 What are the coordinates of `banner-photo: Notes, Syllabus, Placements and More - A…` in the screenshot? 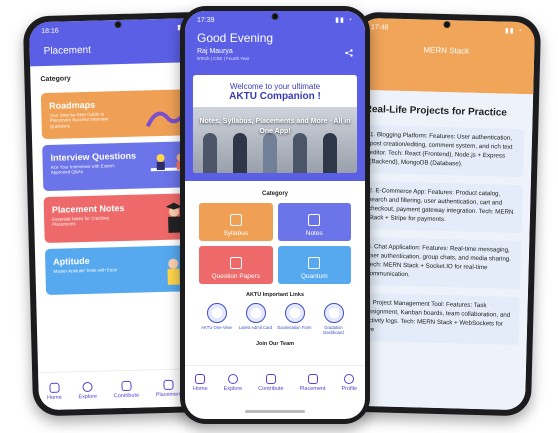 It's located at (275, 140).